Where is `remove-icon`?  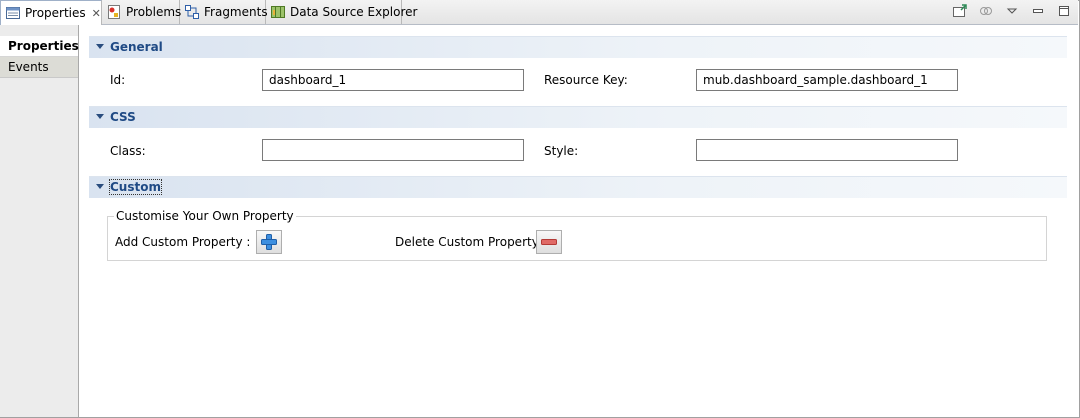
remove-icon is located at coordinates (549, 242).